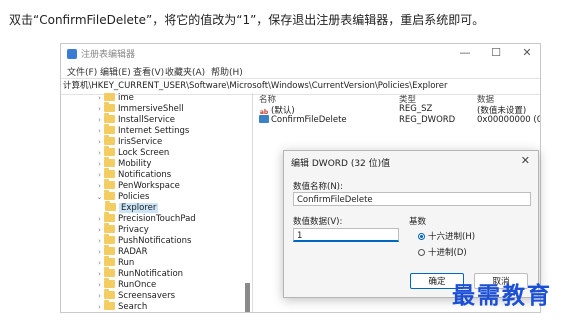  I want to click on menu-edit: 编辑(E), so click(115, 71).